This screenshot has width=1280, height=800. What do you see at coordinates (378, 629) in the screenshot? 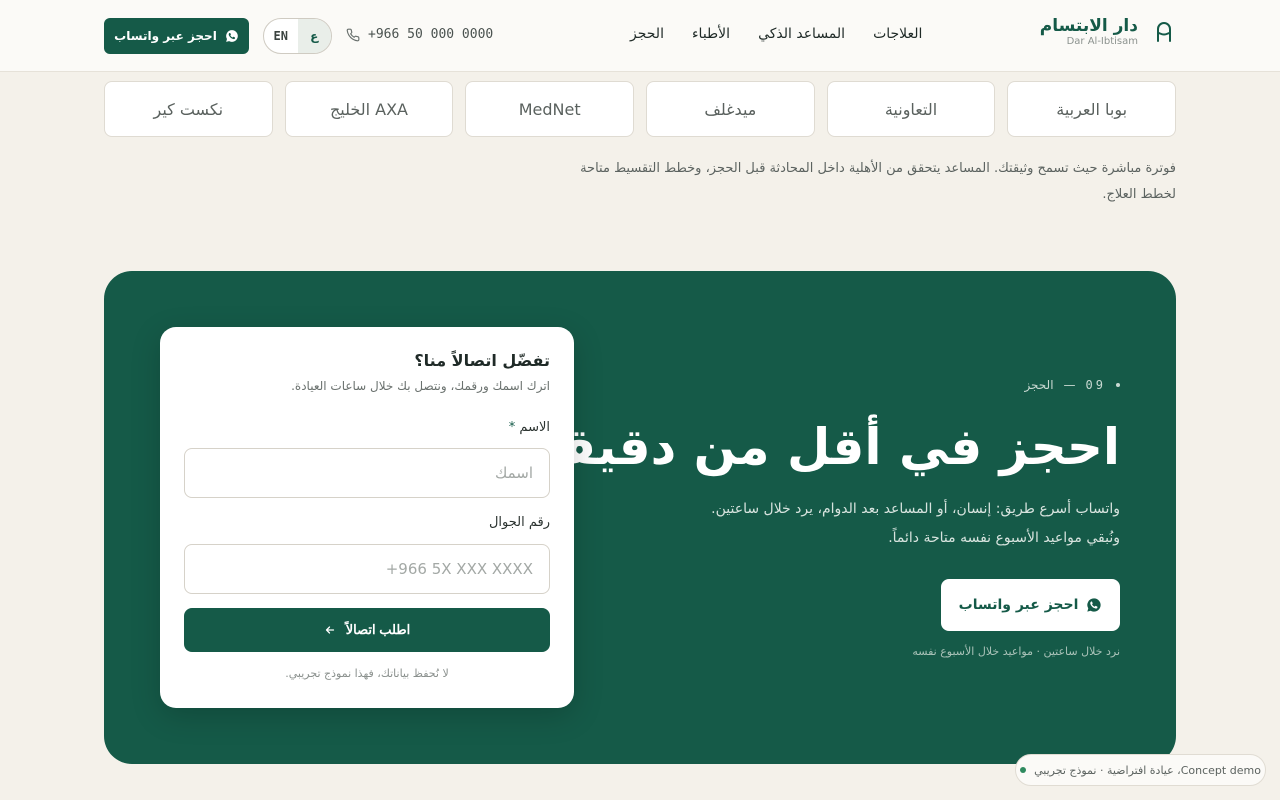
I see `request-call-label: اطلب اتصالاً` at bounding box center [378, 629].